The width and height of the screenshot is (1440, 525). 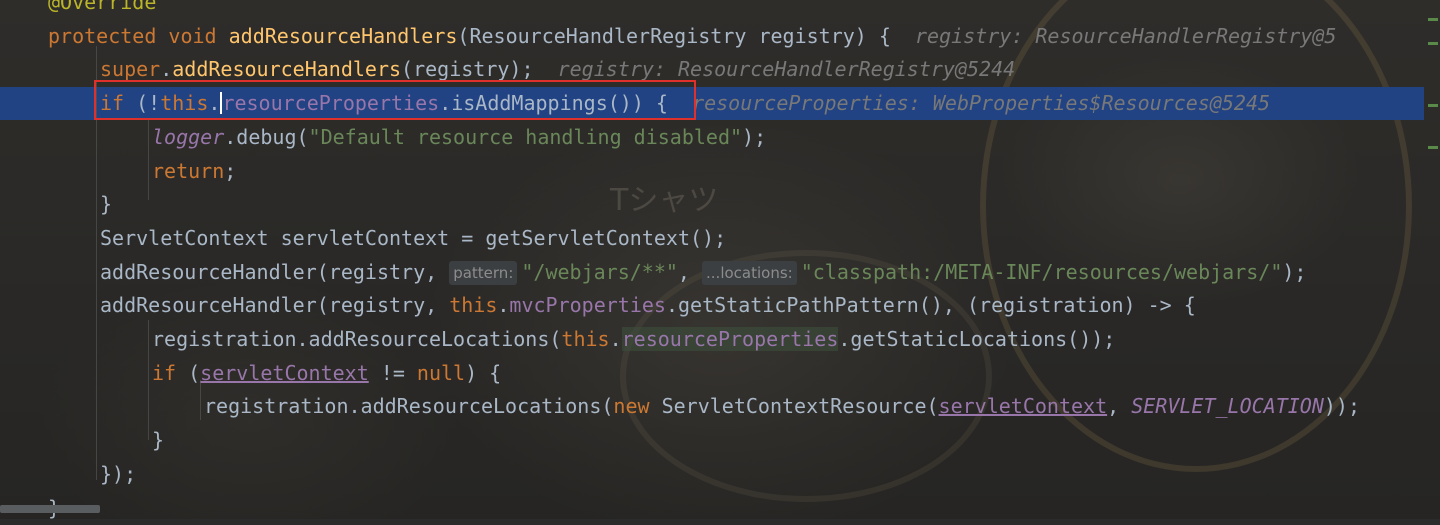 I want to click on code-token: new, so click(x=637, y=406).